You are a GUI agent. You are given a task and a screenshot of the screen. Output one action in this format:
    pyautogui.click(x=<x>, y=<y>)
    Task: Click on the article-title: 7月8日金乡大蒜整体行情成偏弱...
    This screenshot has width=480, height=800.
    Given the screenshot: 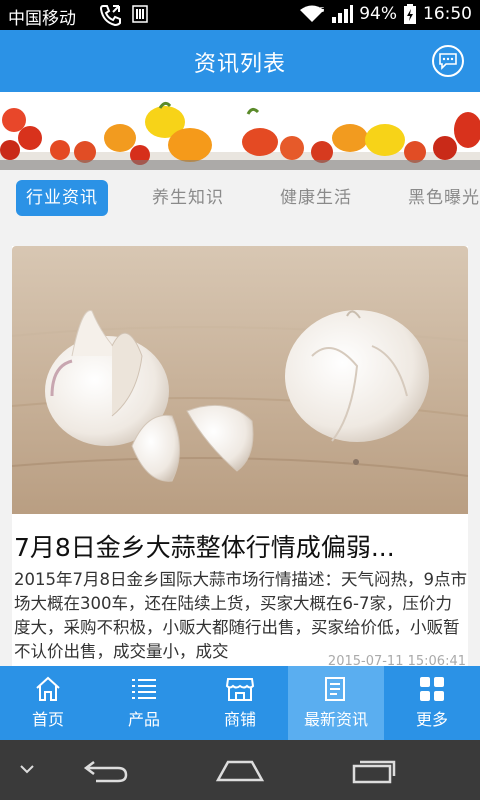 What is the action you would take?
    pyautogui.click(x=239, y=546)
    